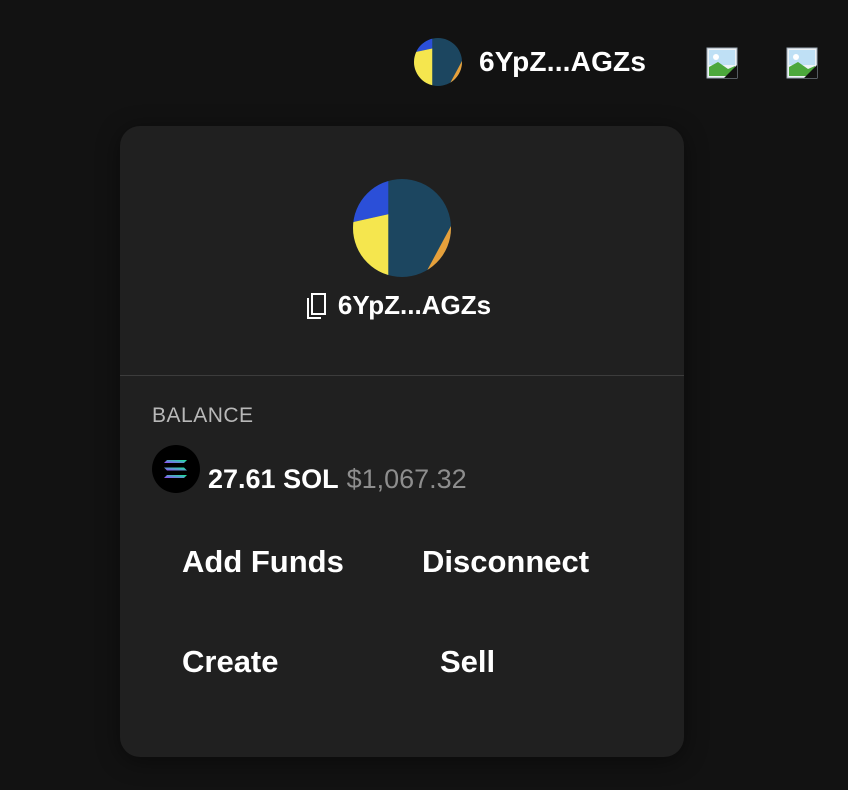 This screenshot has height=790, width=848. What do you see at coordinates (467, 662) in the screenshot?
I see `sell-button: Sell` at bounding box center [467, 662].